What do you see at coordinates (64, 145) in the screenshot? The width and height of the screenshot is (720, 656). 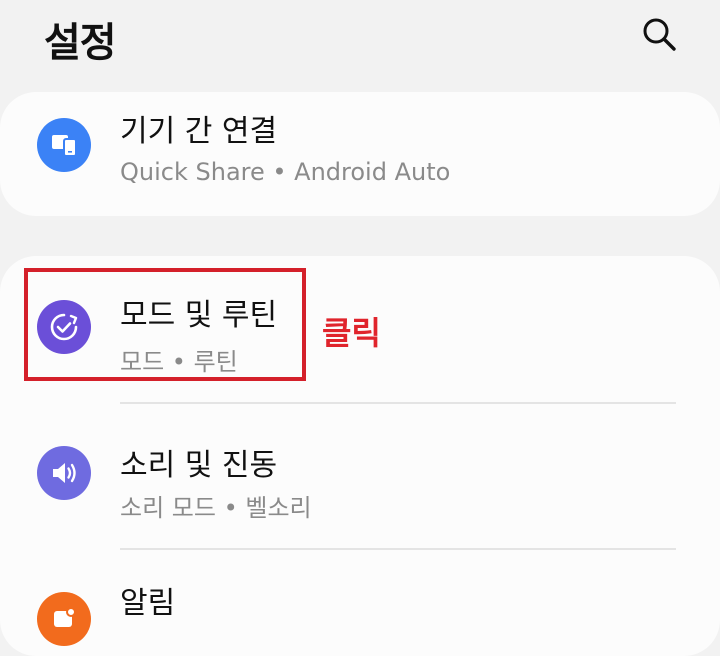 I see `devices-icon` at bounding box center [64, 145].